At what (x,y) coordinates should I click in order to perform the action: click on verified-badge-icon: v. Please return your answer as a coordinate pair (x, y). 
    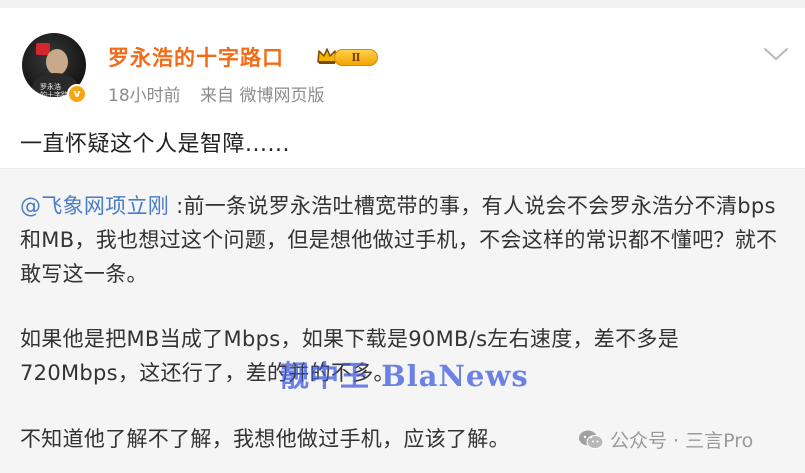
    Looking at the image, I should click on (77, 94).